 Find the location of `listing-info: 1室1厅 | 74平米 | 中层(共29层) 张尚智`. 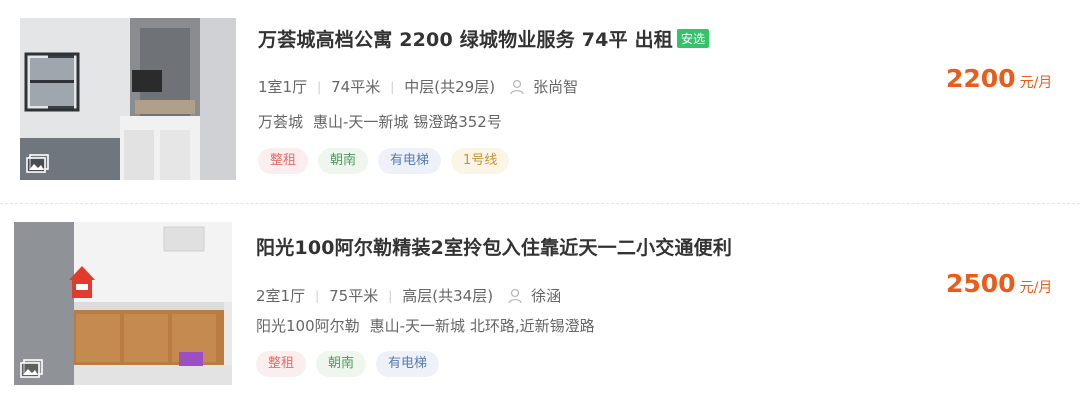

listing-info: 1室1厅 | 74平米 | 中层(共29层) 张尚智 is located at coordinates (418, 86).